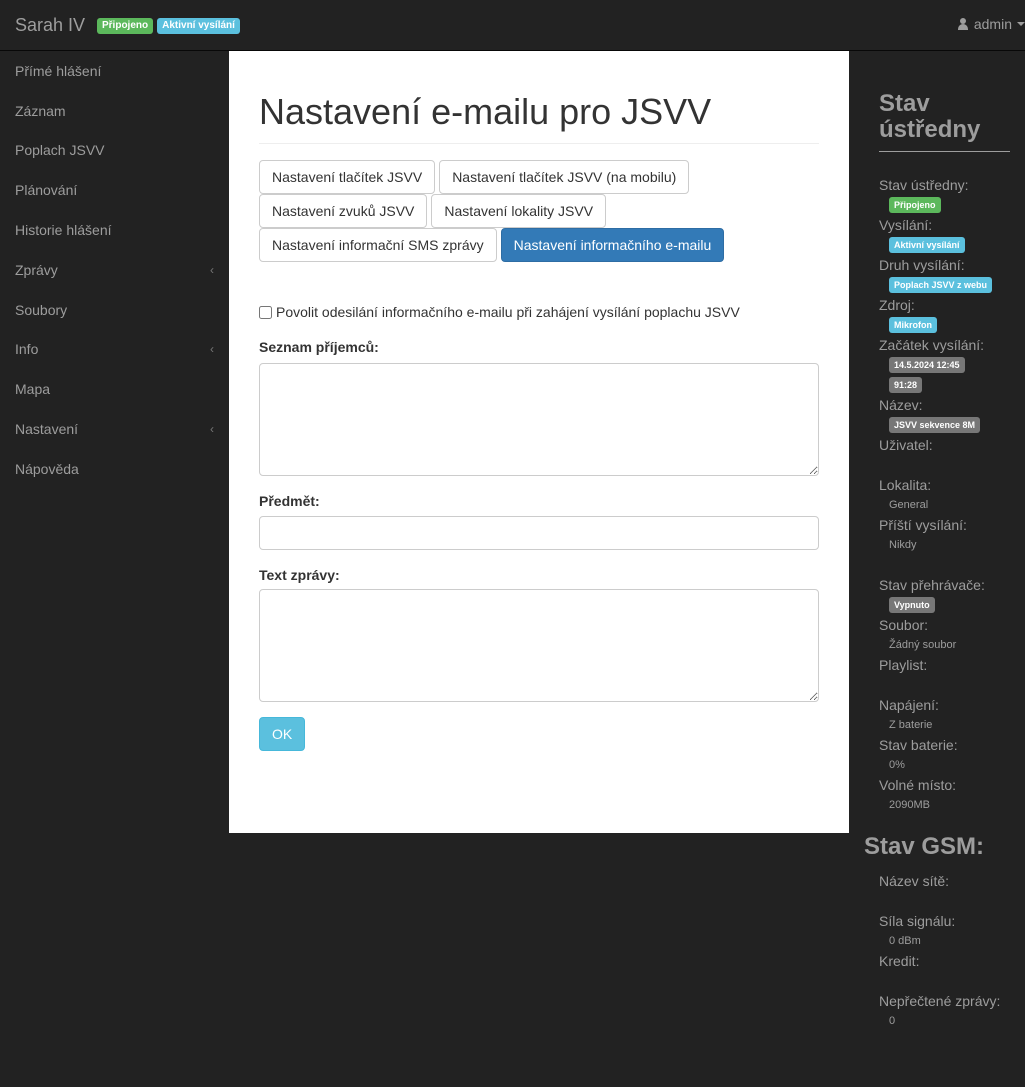 Image resolution: width=1025 pixels, height=1087 pixels. What do you see at coordinates (923, 645) in the screenshot?
I see `file-value: Žádný soubor` at bounding box center [923, 645].